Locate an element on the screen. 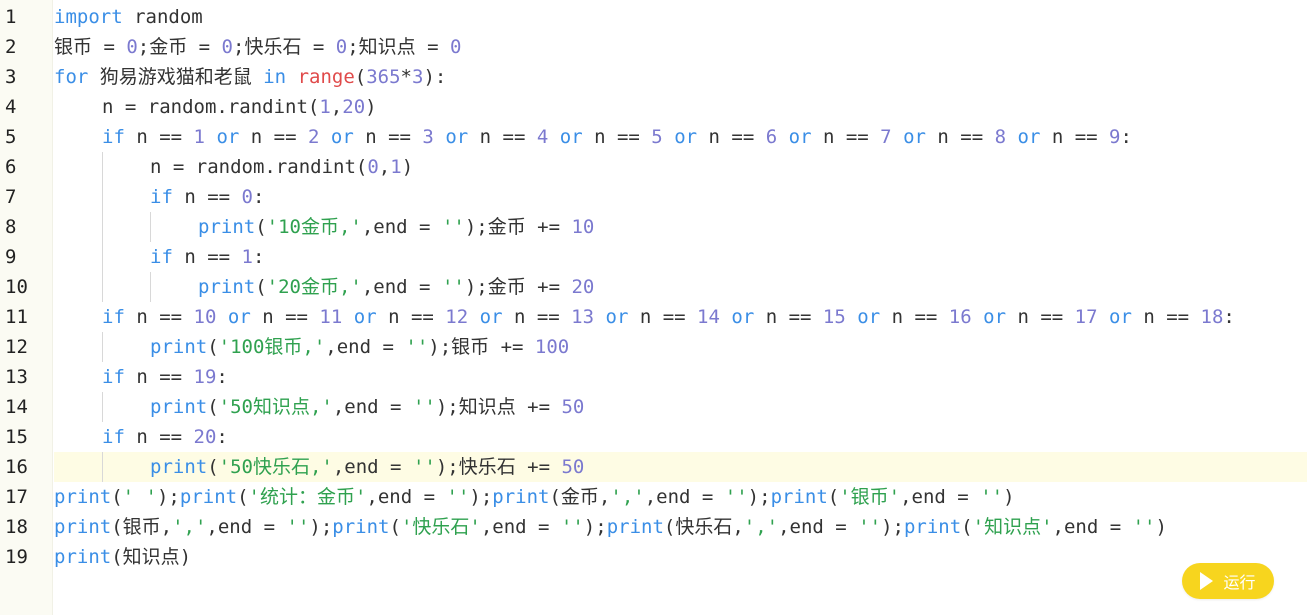  code-token: 19 is located at coordinates (205, 377).